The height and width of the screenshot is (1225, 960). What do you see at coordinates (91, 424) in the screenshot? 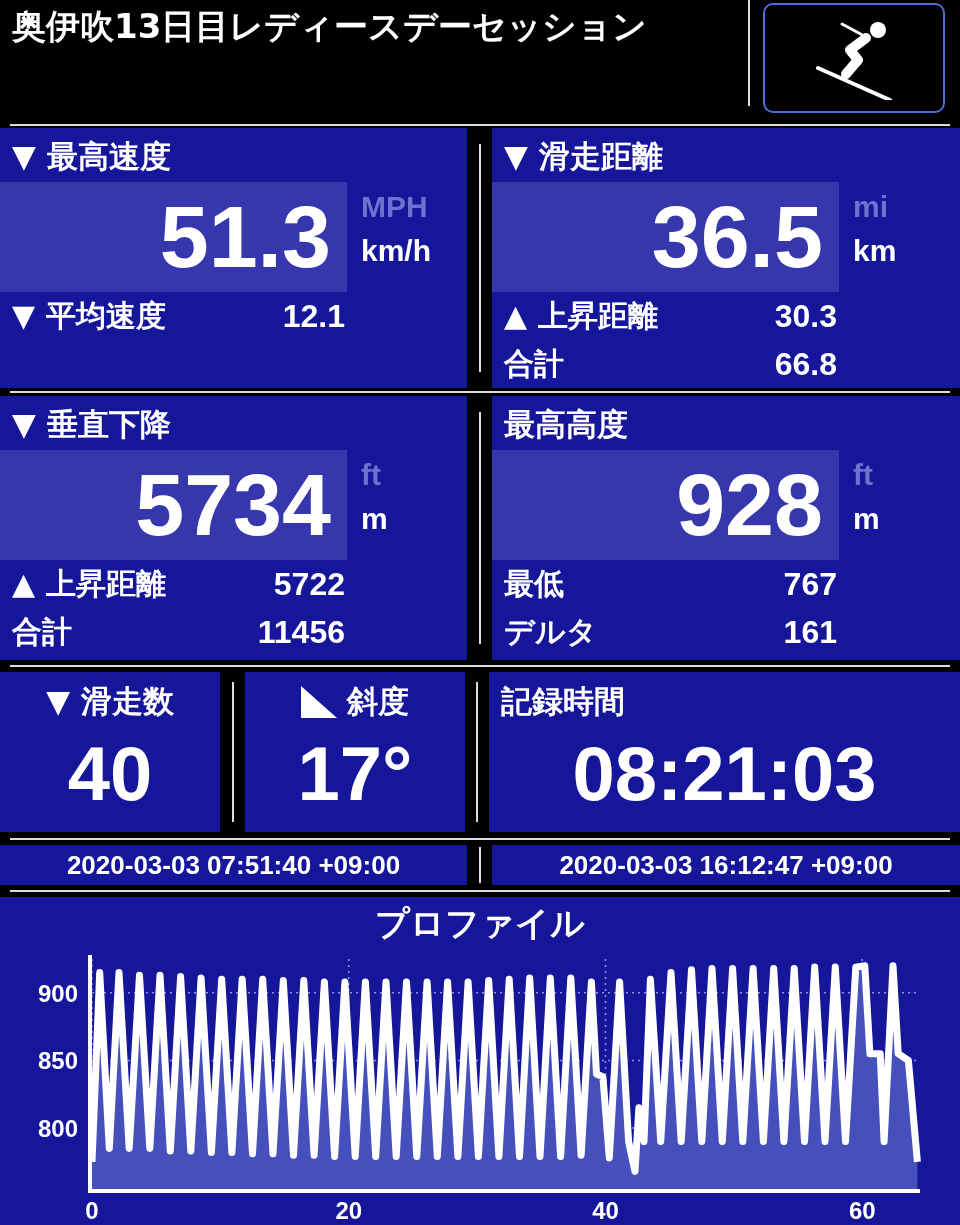
I see `panel-label: ▼ 垂直下降` at bounding box center [91, 424].